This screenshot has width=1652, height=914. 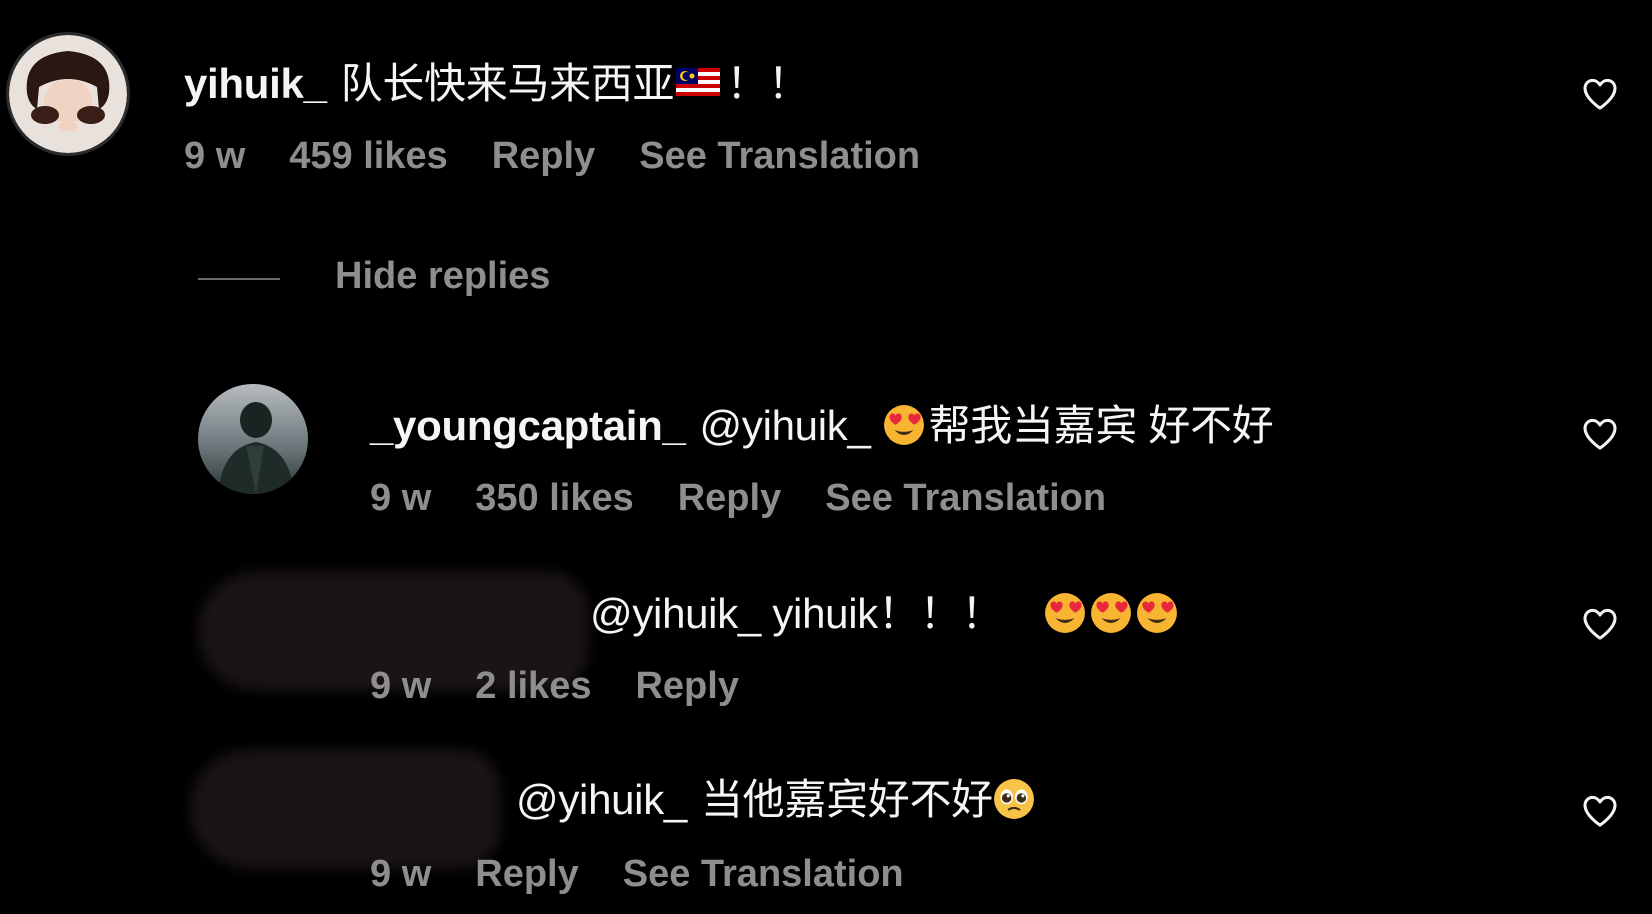 What do you see at coordinates (763, 874) in the screenshot?
I see `reply-3-translate-button: See Translation` at bounding box center [763, 874].